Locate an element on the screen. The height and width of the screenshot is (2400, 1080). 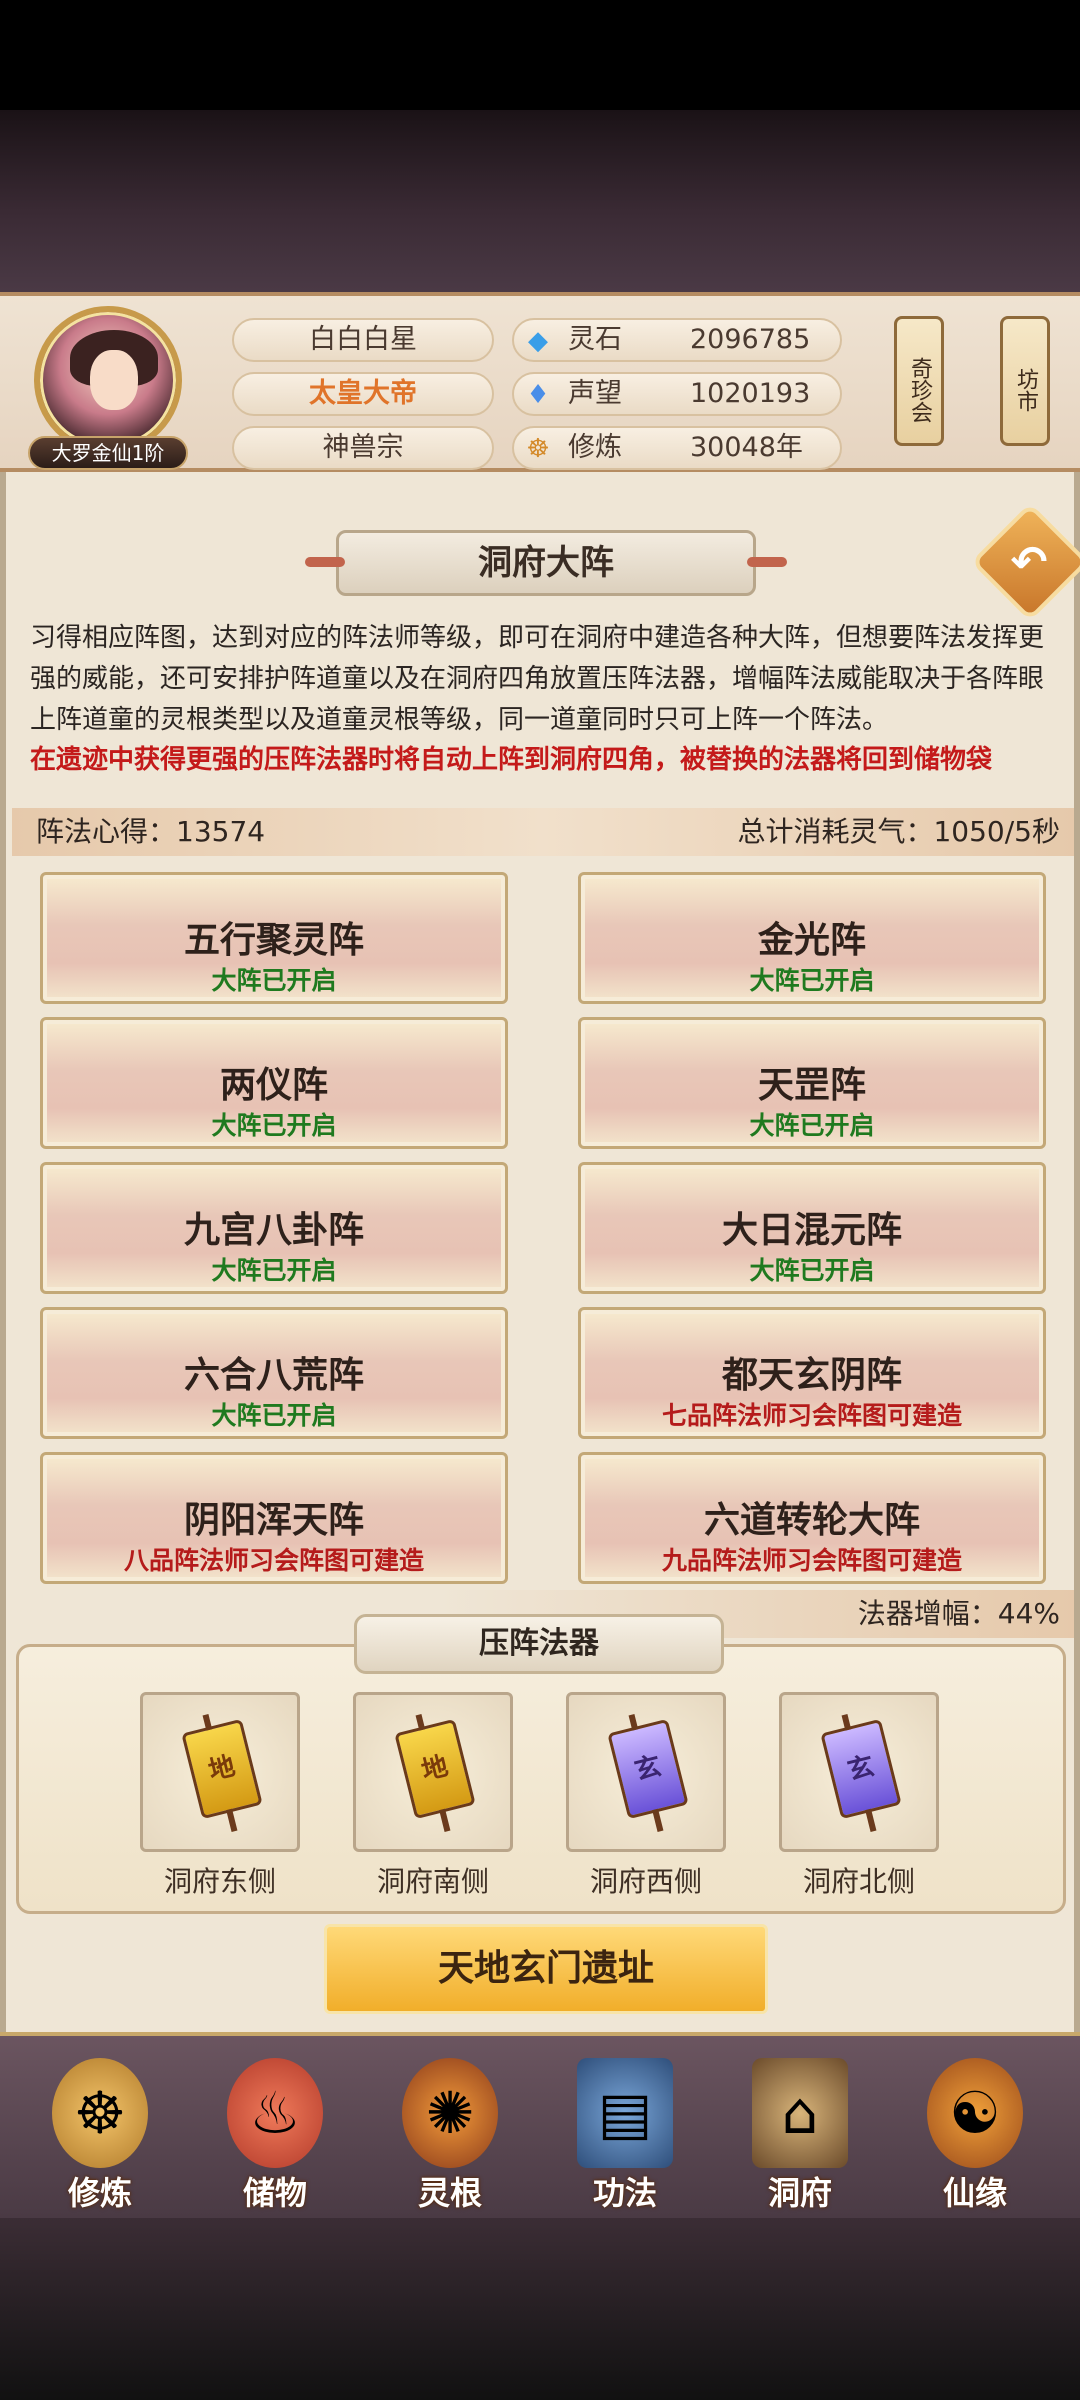
formation-card: 六合八荒阵 大阵已开启 is located at coordinates (274, 1373).